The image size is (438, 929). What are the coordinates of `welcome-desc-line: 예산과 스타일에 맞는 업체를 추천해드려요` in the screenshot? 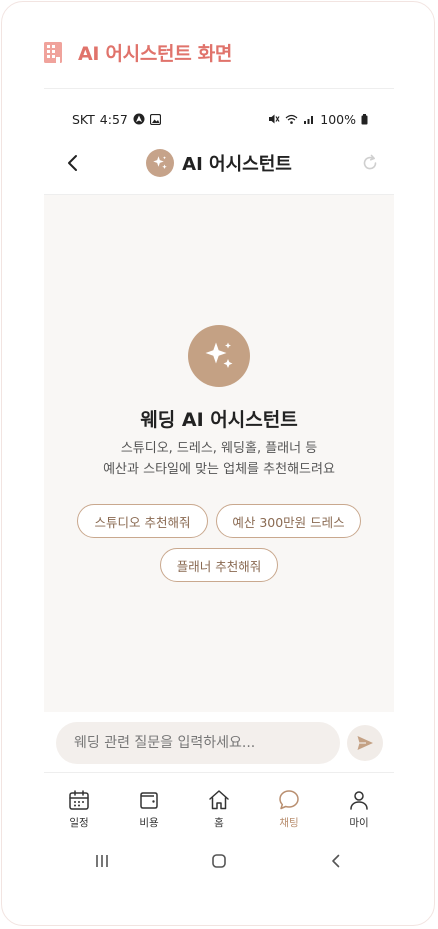 It's located at (219, 469).